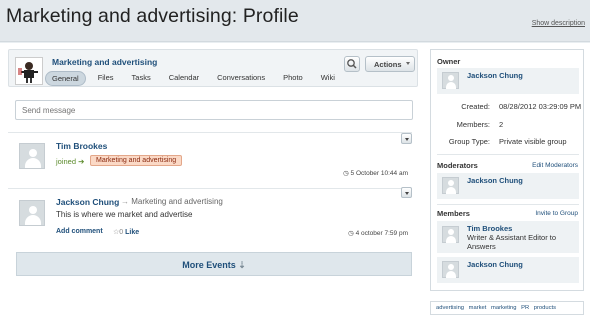  I want to click on search-button, so click(352, 64).